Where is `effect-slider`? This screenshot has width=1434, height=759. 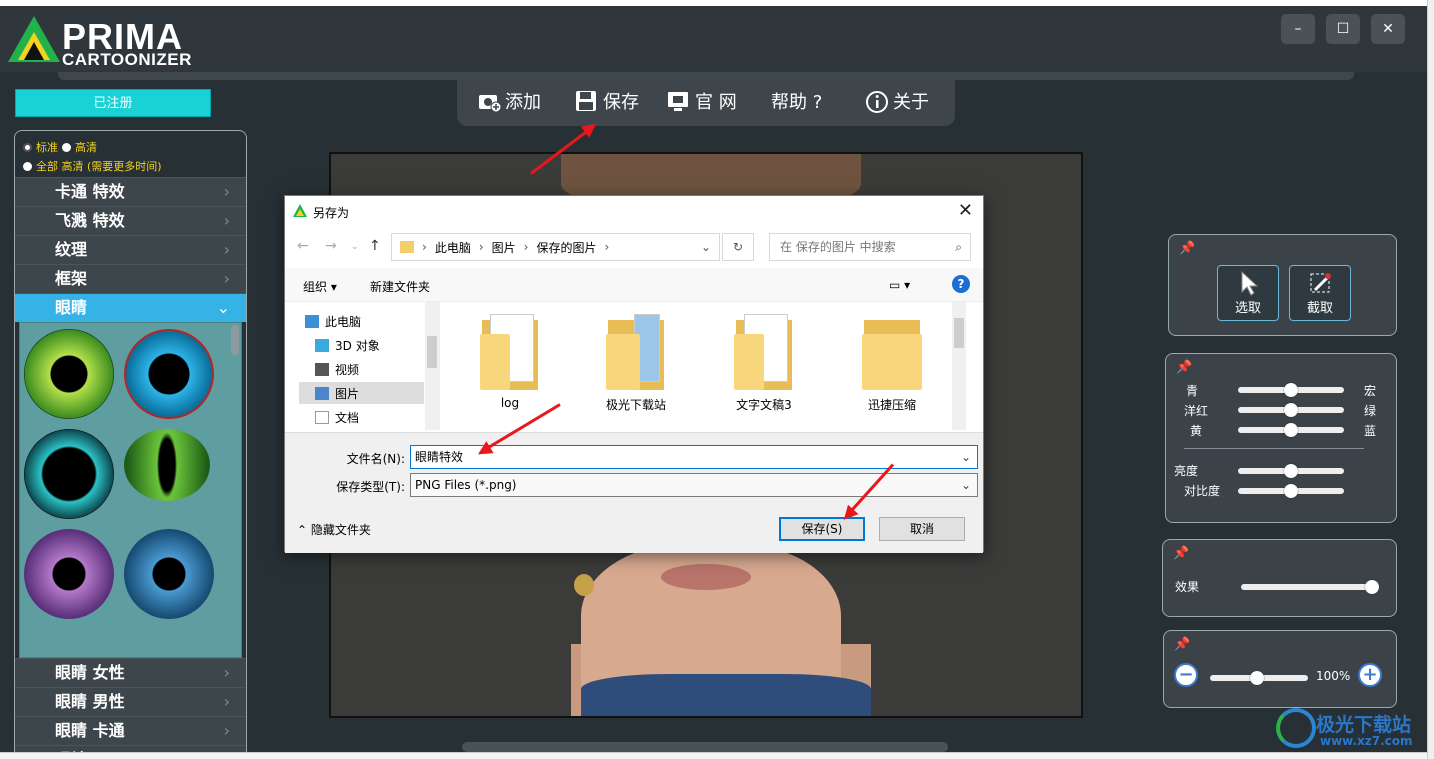
effect-slider is located at coordinates (1310, 587).